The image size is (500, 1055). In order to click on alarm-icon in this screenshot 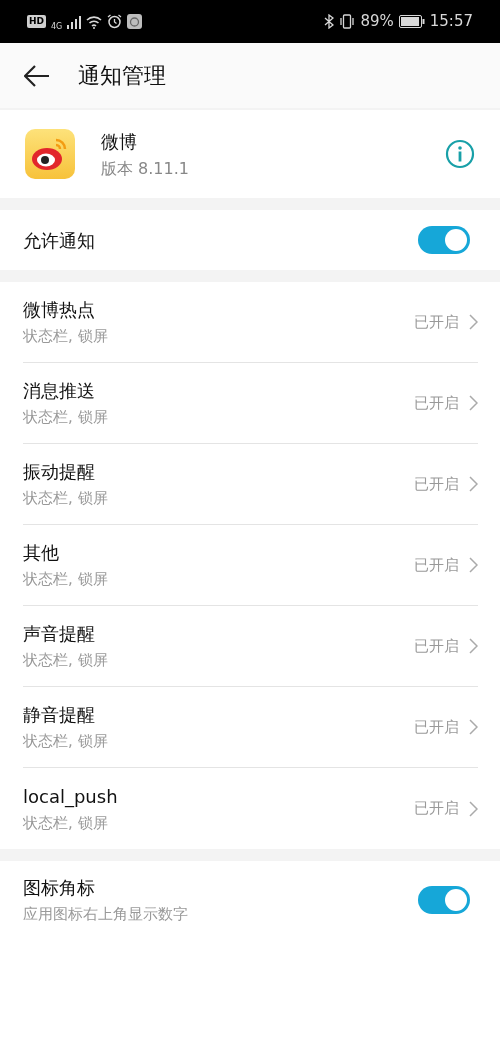, I will do `click(115, 21)`.